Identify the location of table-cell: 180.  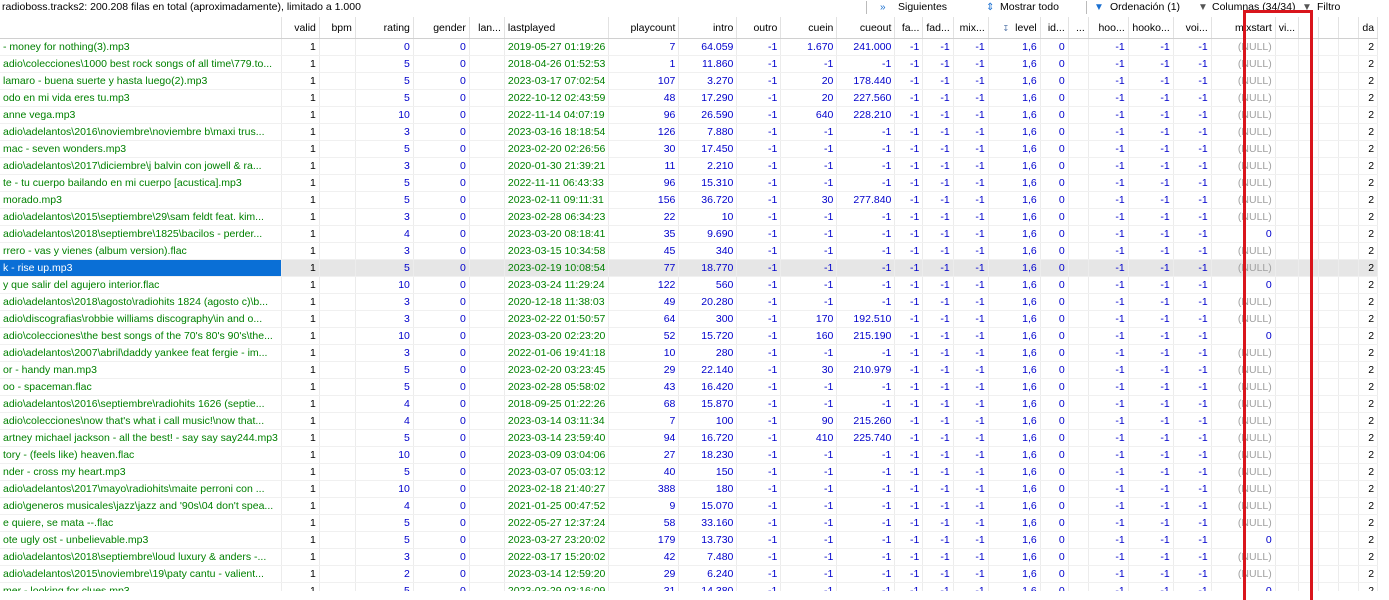
(708, 489).